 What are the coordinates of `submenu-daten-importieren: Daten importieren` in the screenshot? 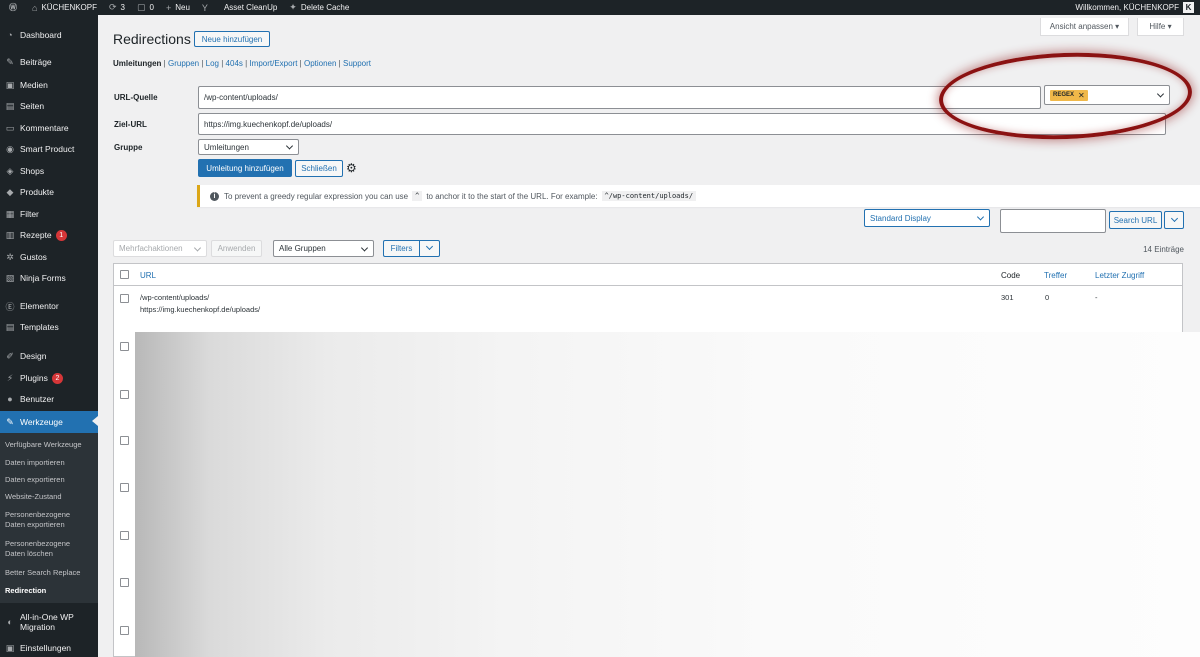 It's located at (50, 463).